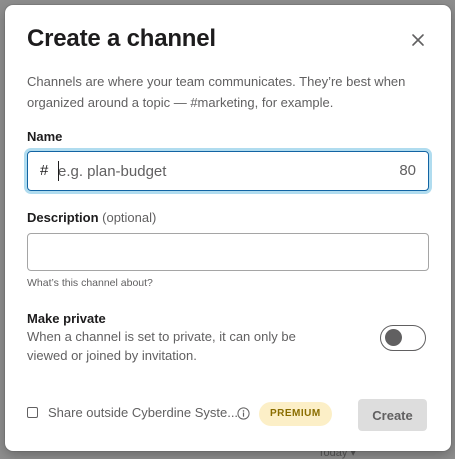 Image resolution: width=455 pixels, height=459 pixels. I want to click on description-hint: What’s this channel about?, so click(90, 283).